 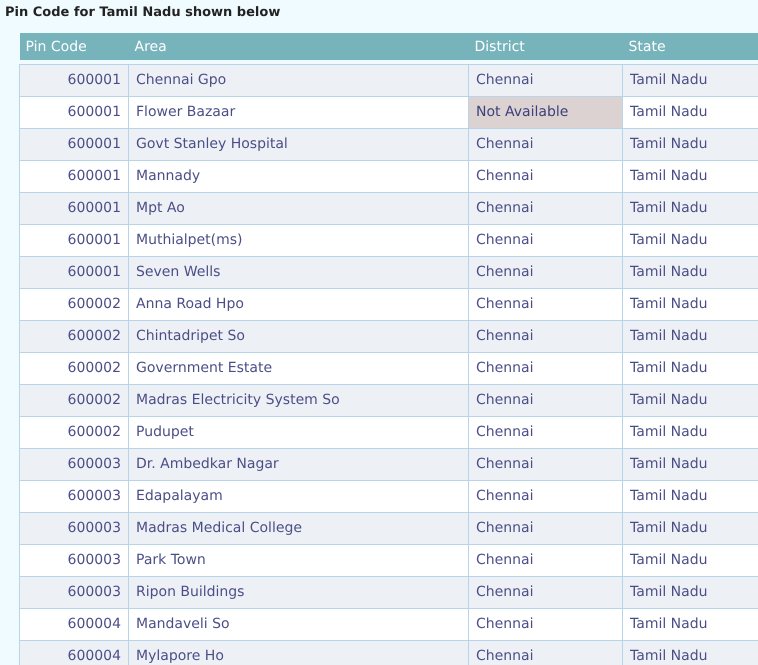 I want to click on area-cell: Mannady, so click(x=298, y=176).